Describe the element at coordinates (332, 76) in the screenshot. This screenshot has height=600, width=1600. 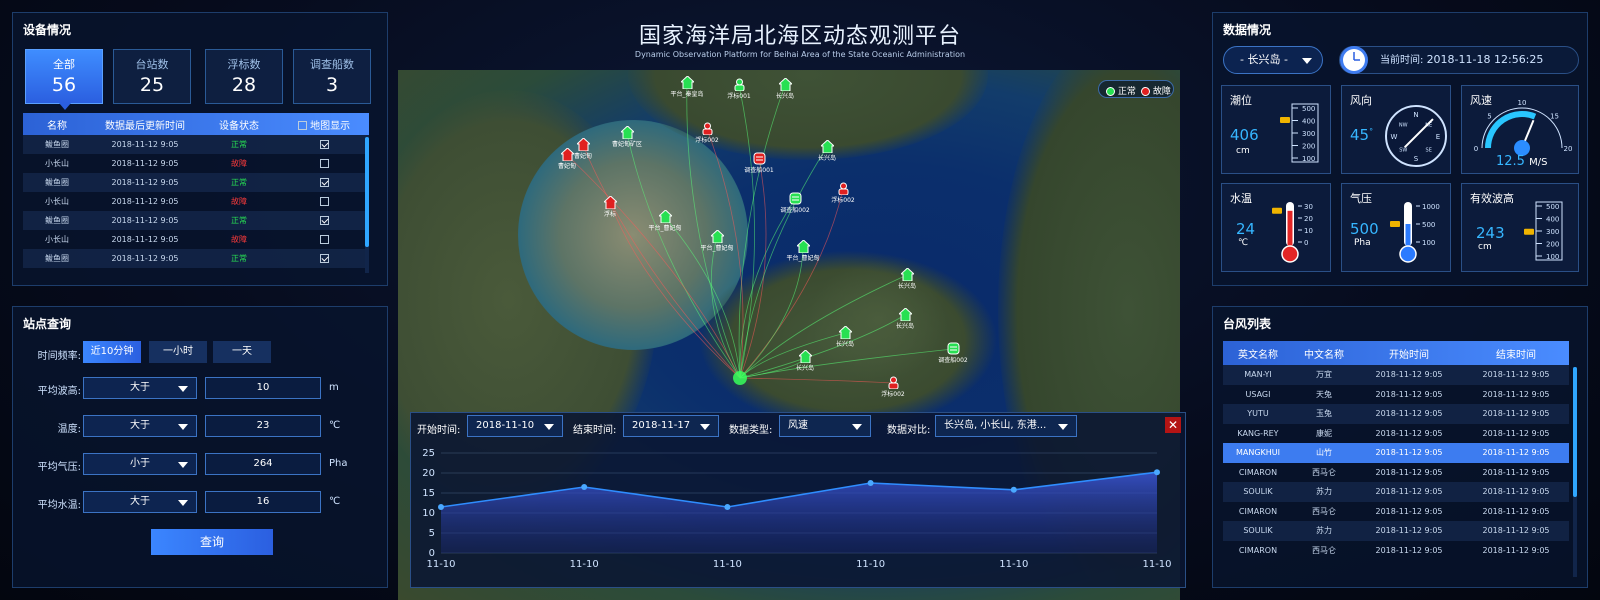
I see `stat-card: 调查船数 3` at that location.